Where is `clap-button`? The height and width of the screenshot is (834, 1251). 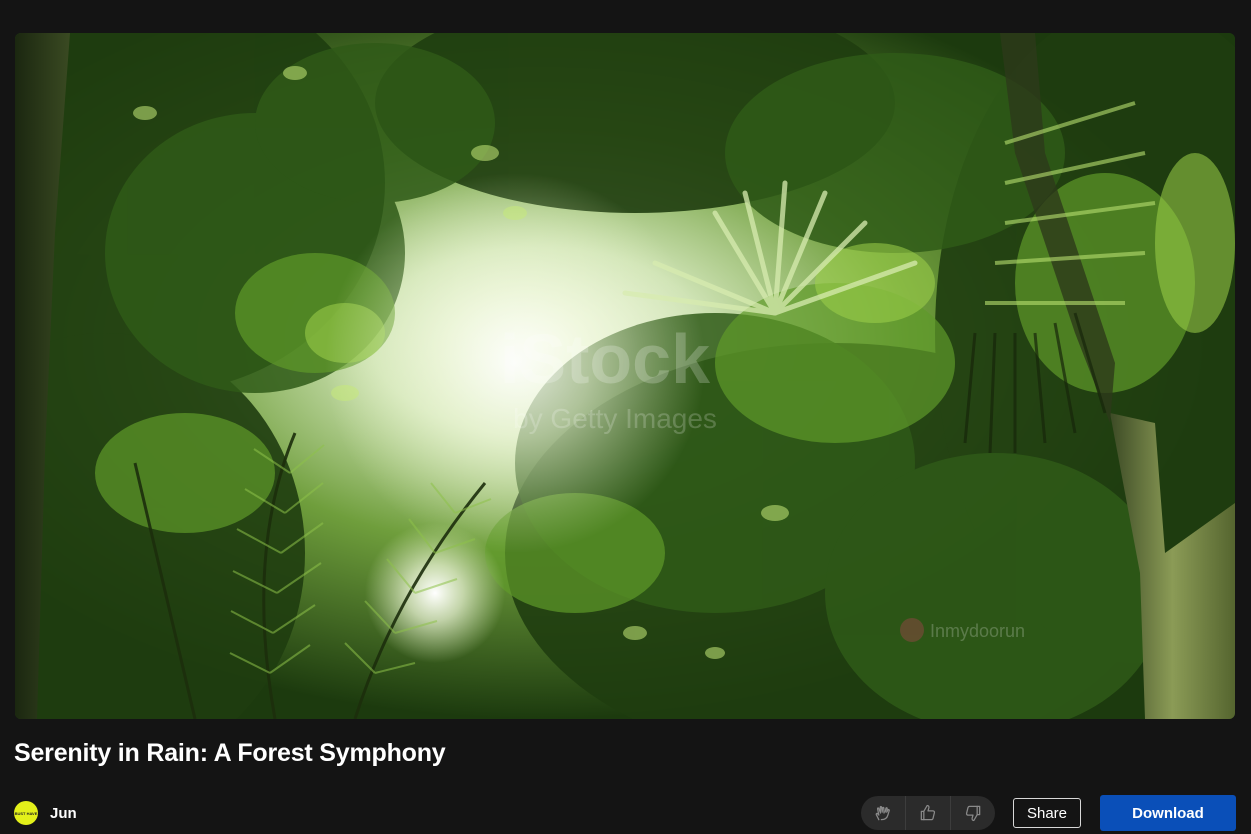 clap-button is located at coordinates (883, 813).